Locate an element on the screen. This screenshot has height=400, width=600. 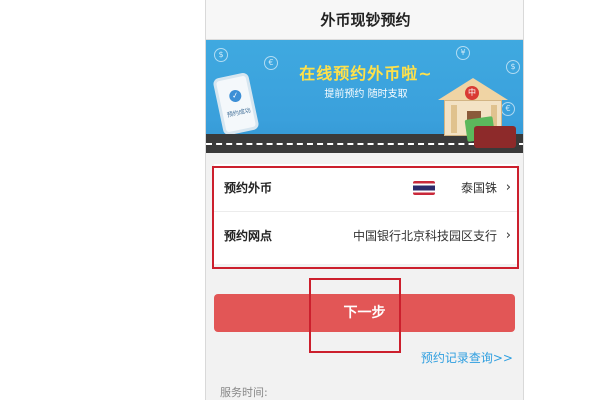
phone-illustration: ✓ 预约成功 is located at coordinates (236, 104).